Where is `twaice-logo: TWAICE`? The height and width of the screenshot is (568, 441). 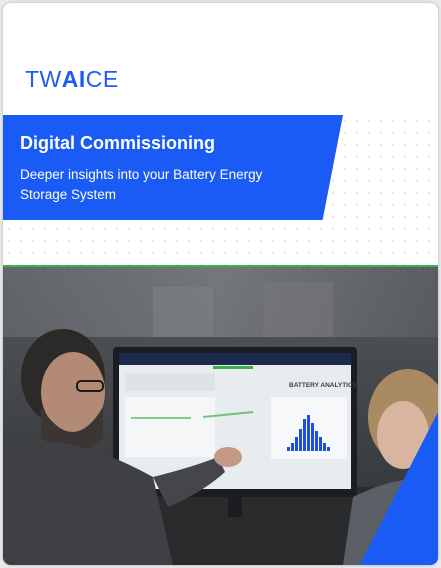
twaice-logo: TWAICE is located at coordinates (72, 79).